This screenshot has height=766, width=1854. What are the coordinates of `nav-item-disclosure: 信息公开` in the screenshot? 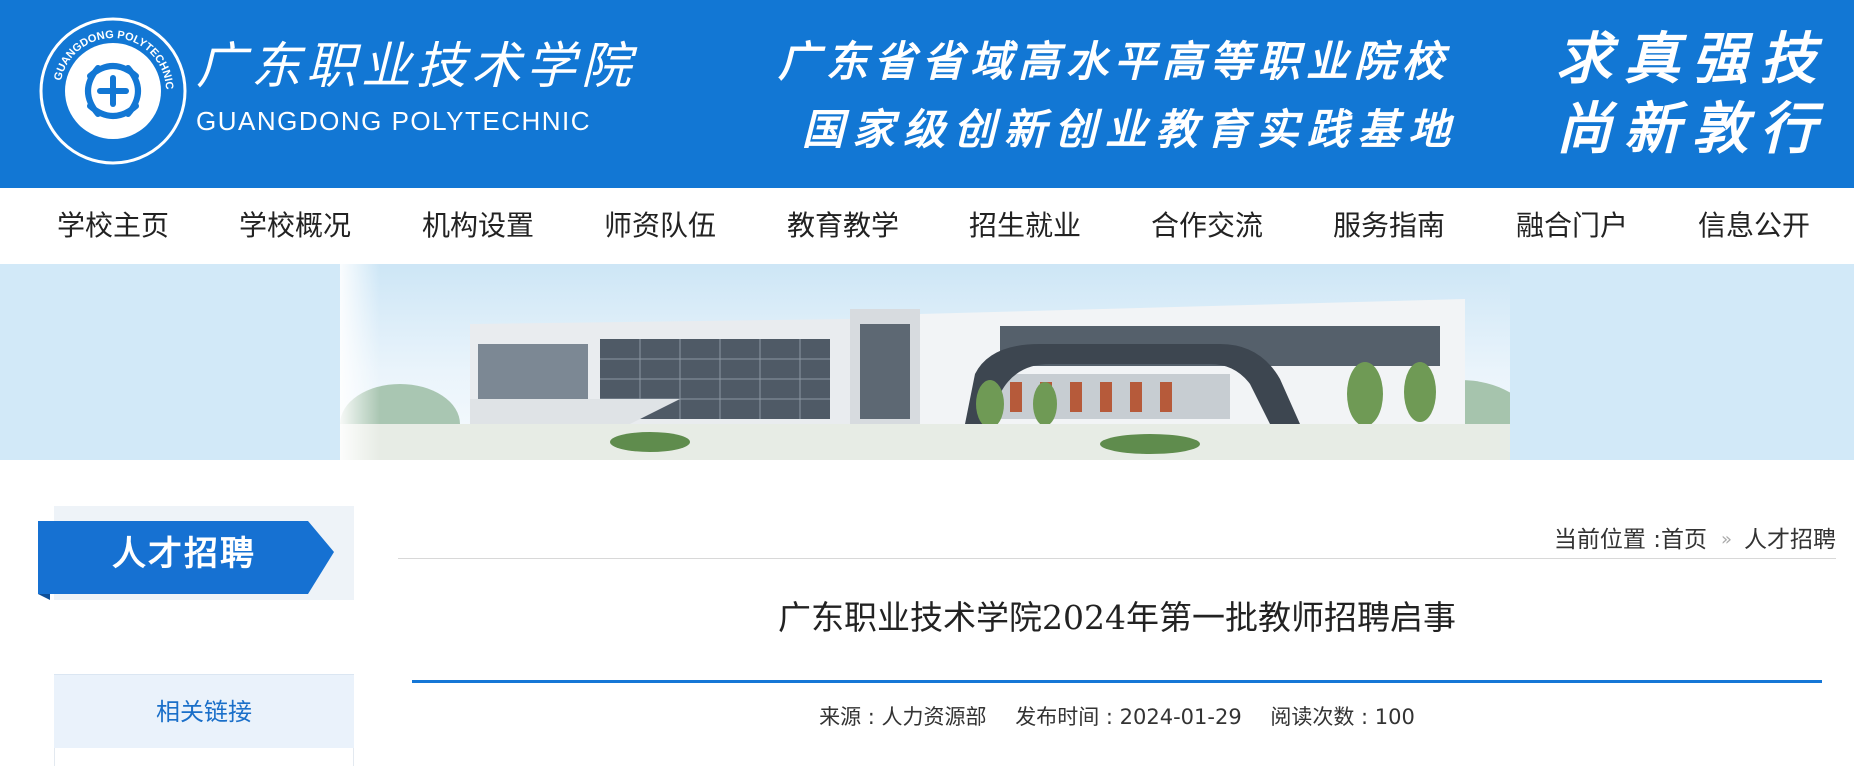 It's located at (1754, 226).